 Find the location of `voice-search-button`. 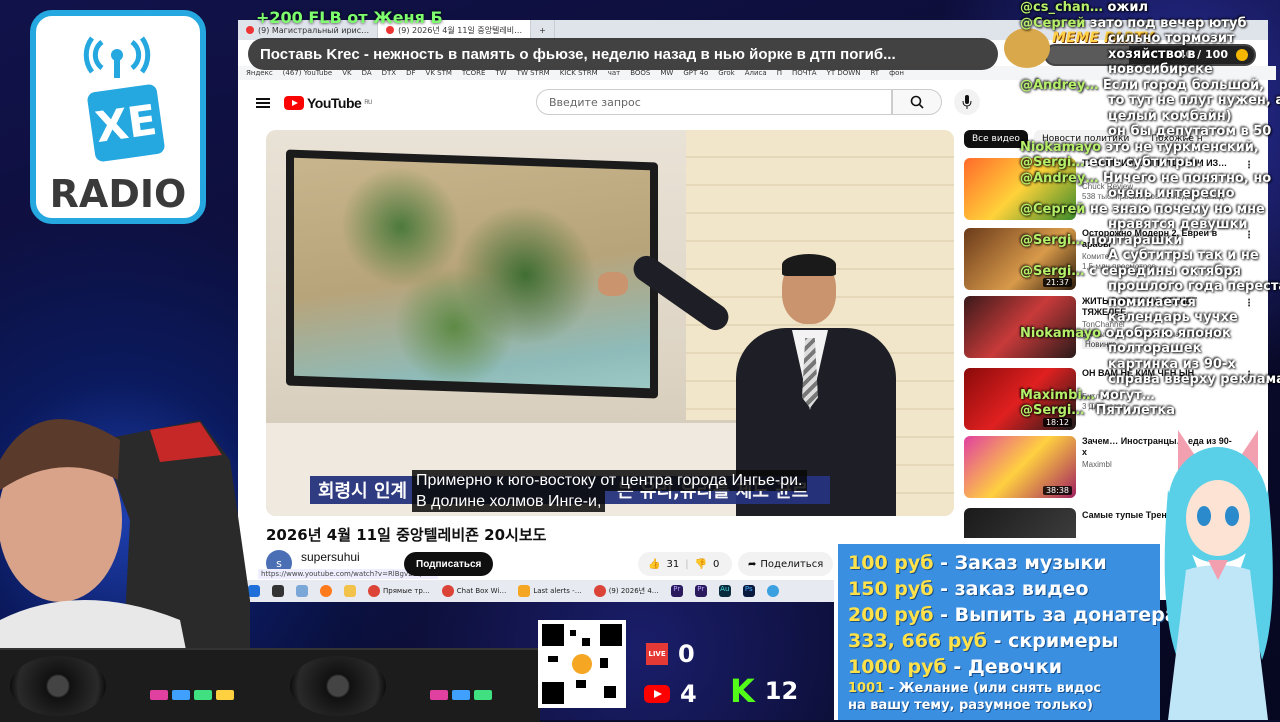

voice-search-button is located at coordinates (967, 102).